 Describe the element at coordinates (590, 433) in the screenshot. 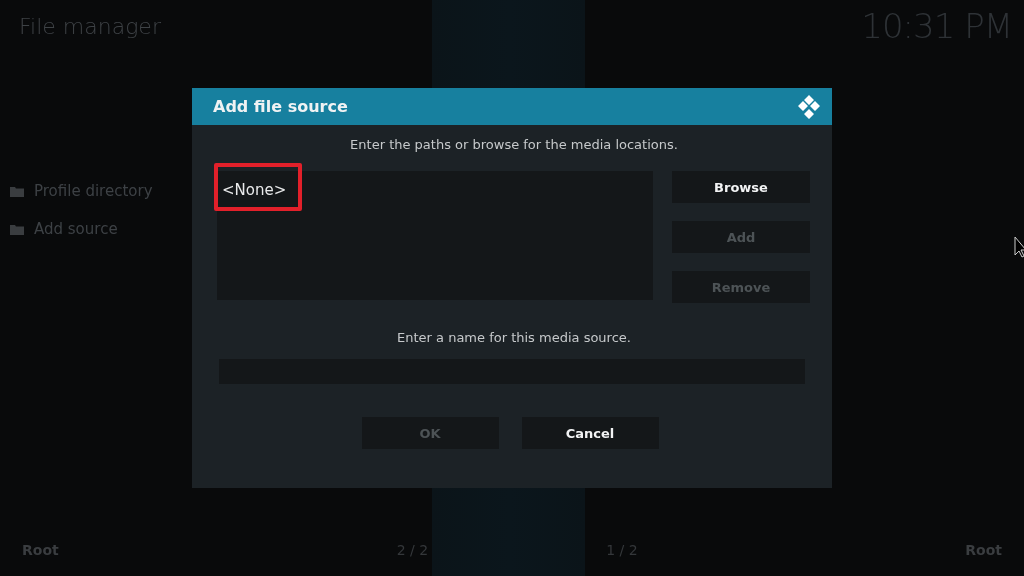

I see `dialog-button: Cancel` at that location.